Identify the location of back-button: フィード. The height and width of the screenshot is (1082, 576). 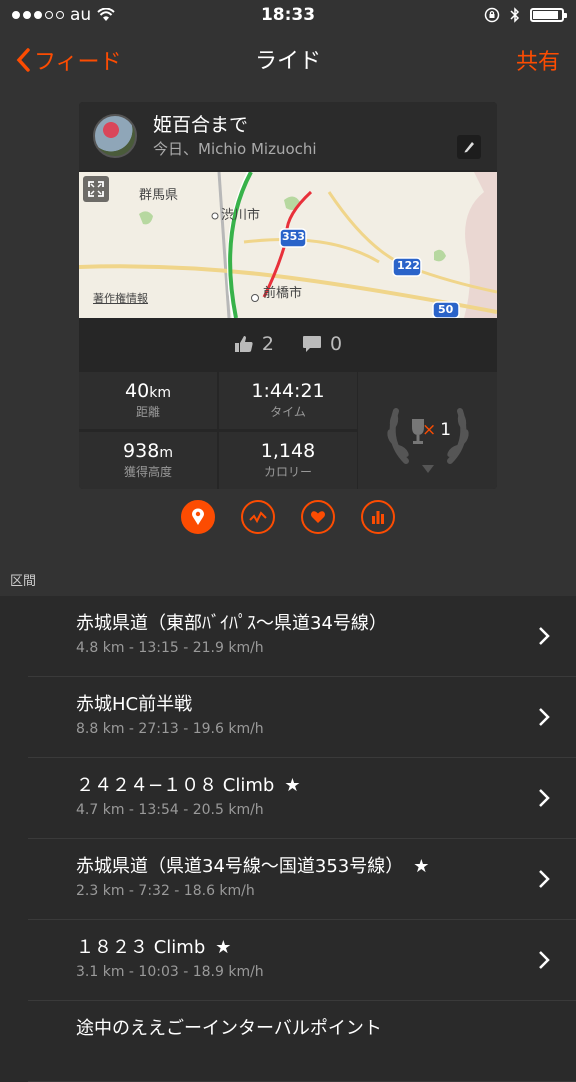
(69, 60).